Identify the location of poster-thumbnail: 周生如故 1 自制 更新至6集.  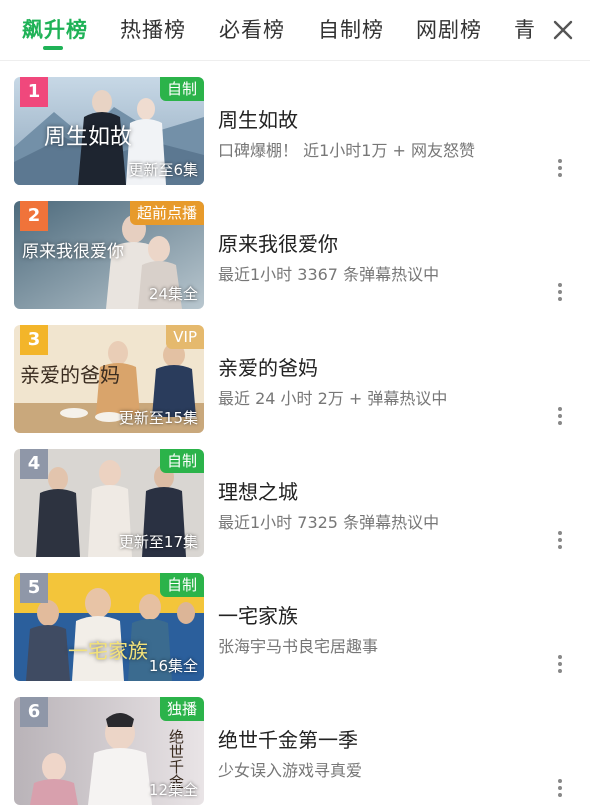
(109, 131).